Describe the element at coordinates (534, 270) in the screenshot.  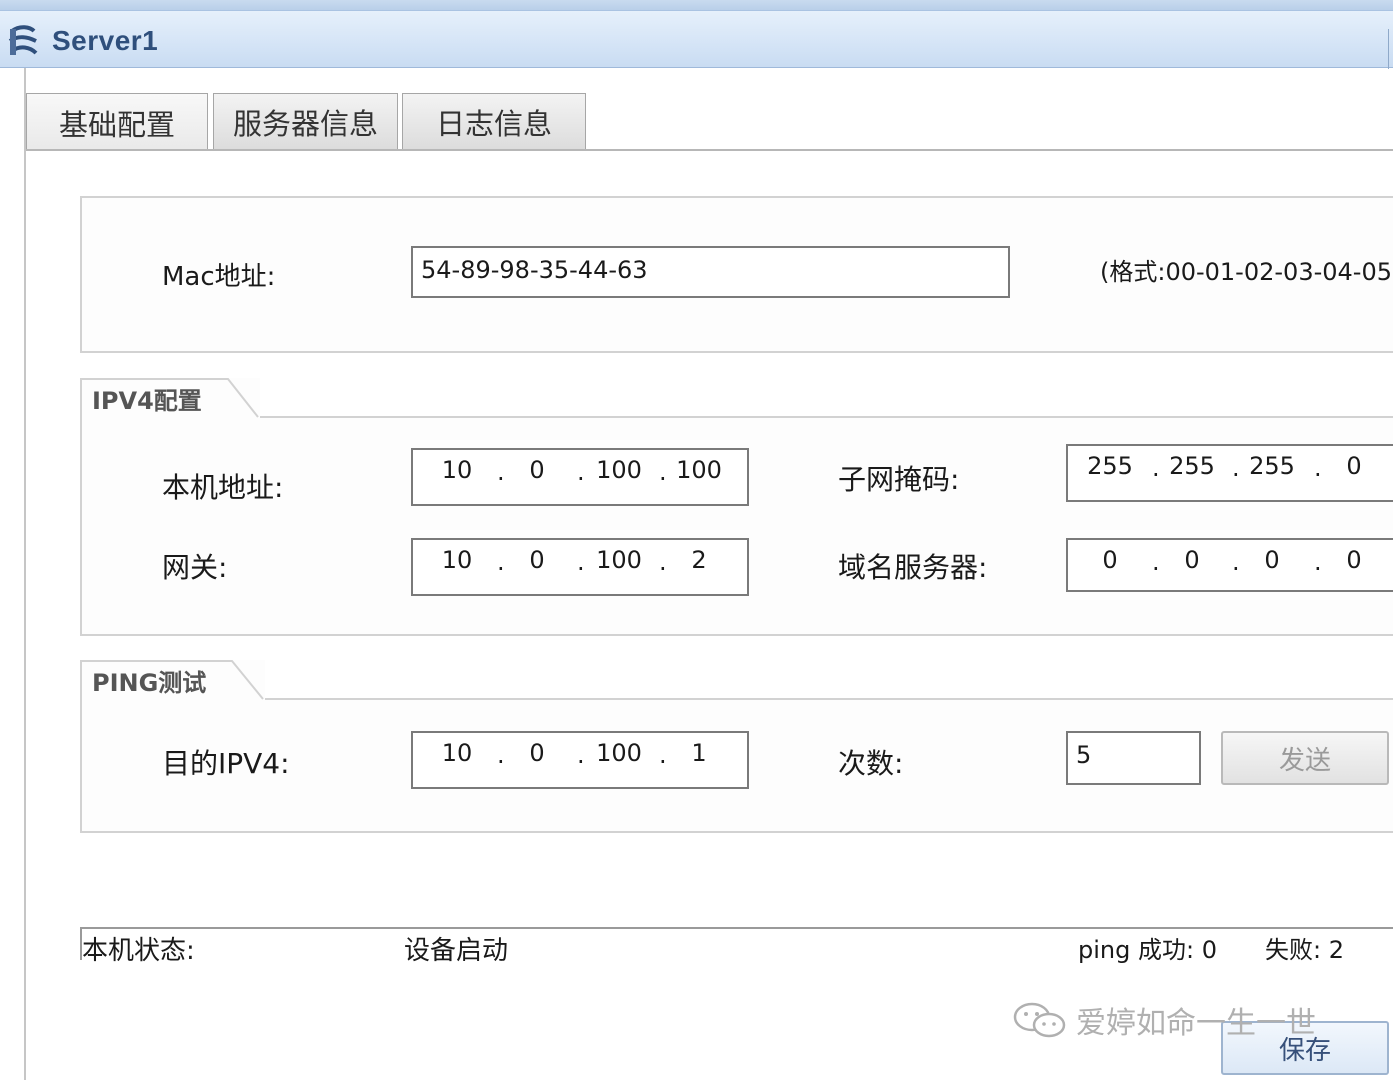
I see `mac-value: 54-89-98-35-44-63` at that location.